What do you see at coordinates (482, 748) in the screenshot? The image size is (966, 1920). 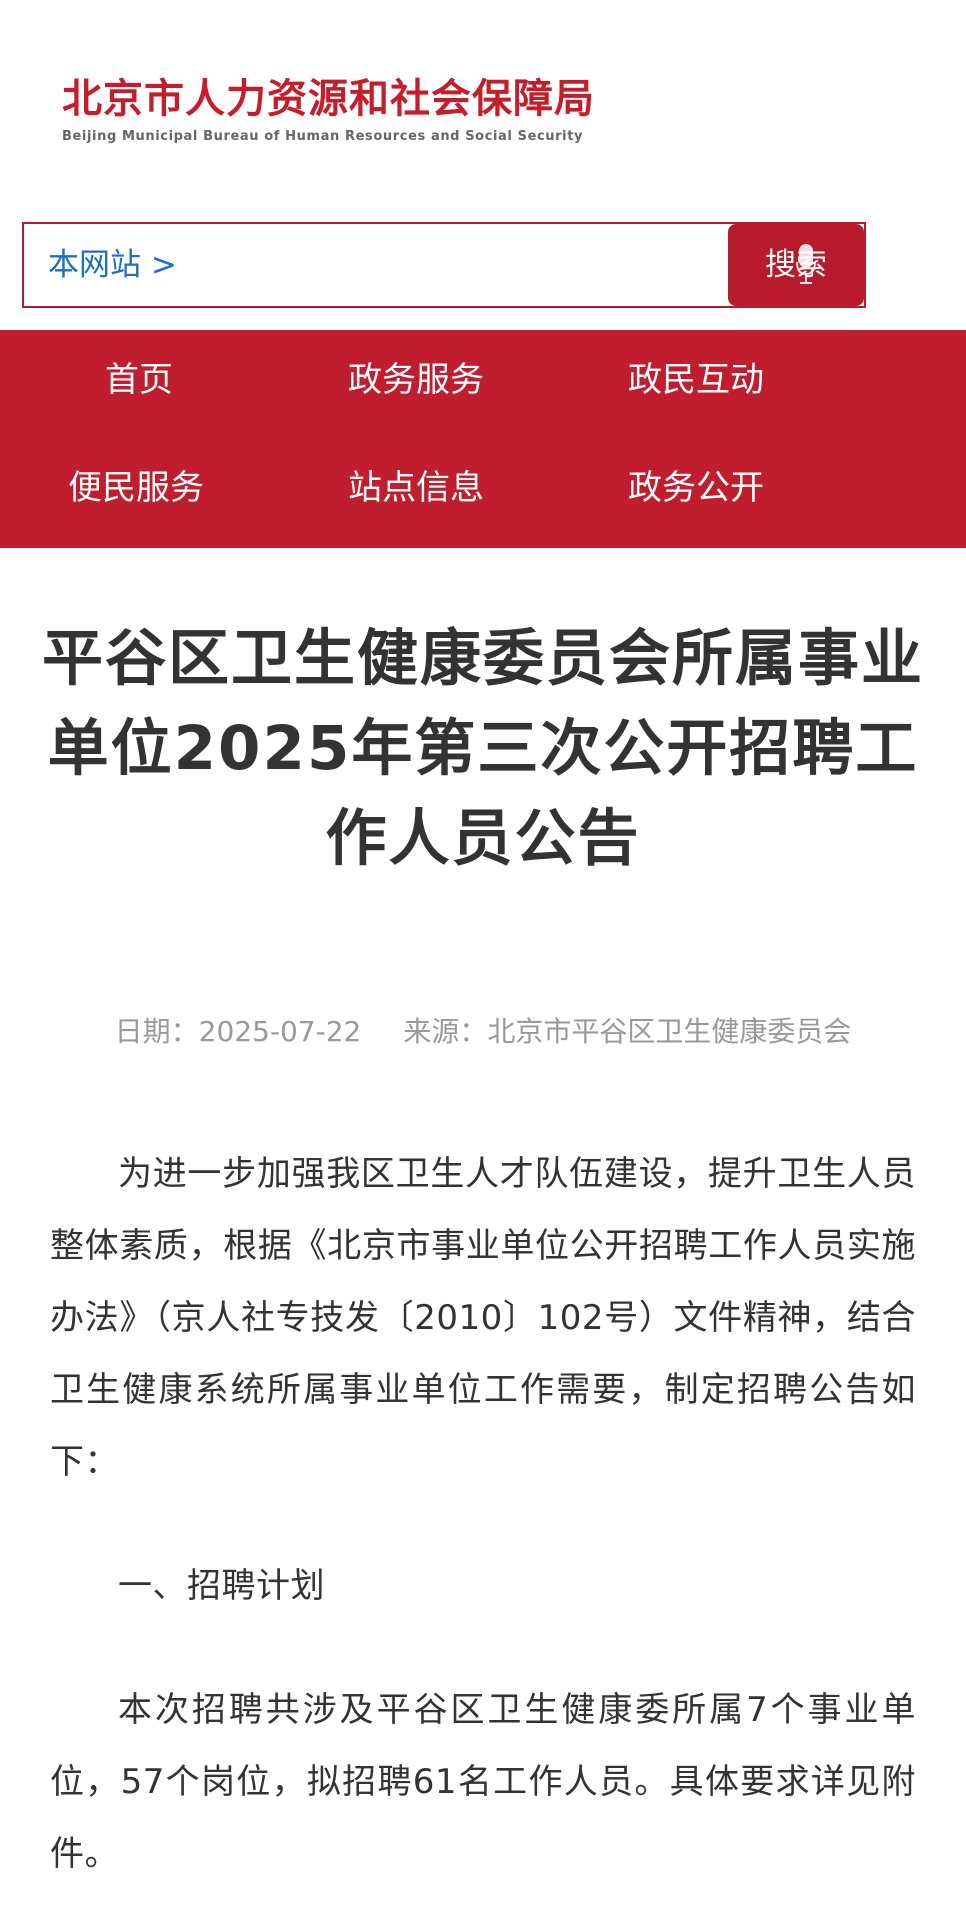 I see `article-title: 平谷区卫生健康委员会所属事业单位2025年第三次公开招聘工作人员公告` at bounding box center [482, 748].